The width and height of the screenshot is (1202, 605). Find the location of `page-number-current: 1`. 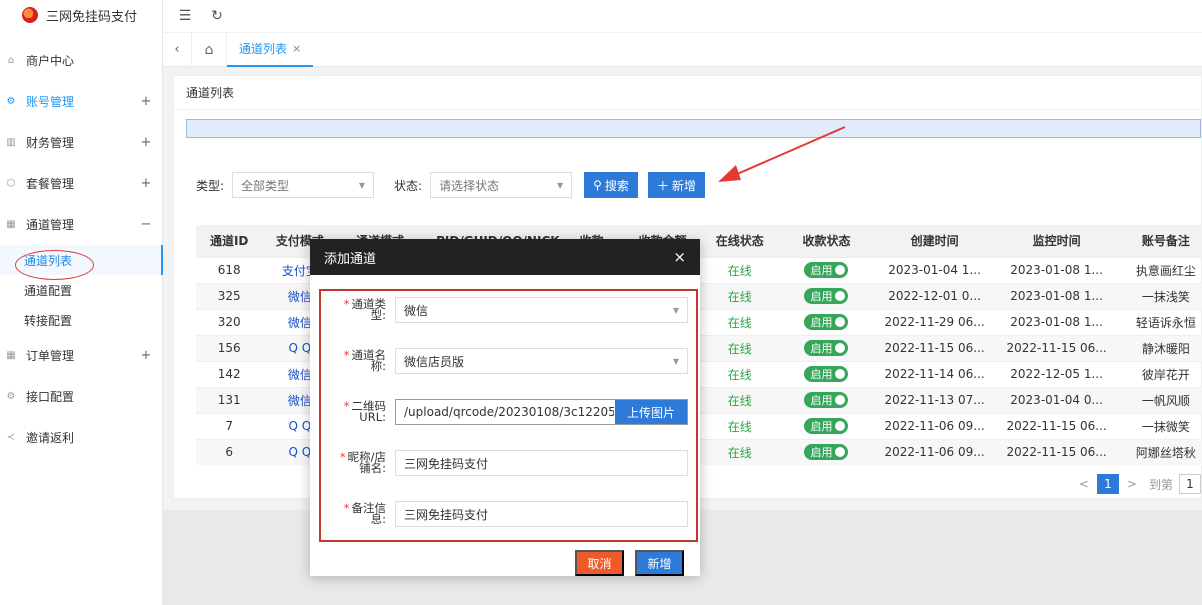

page-number-current: 1 is located at coordinates (1107, 484).